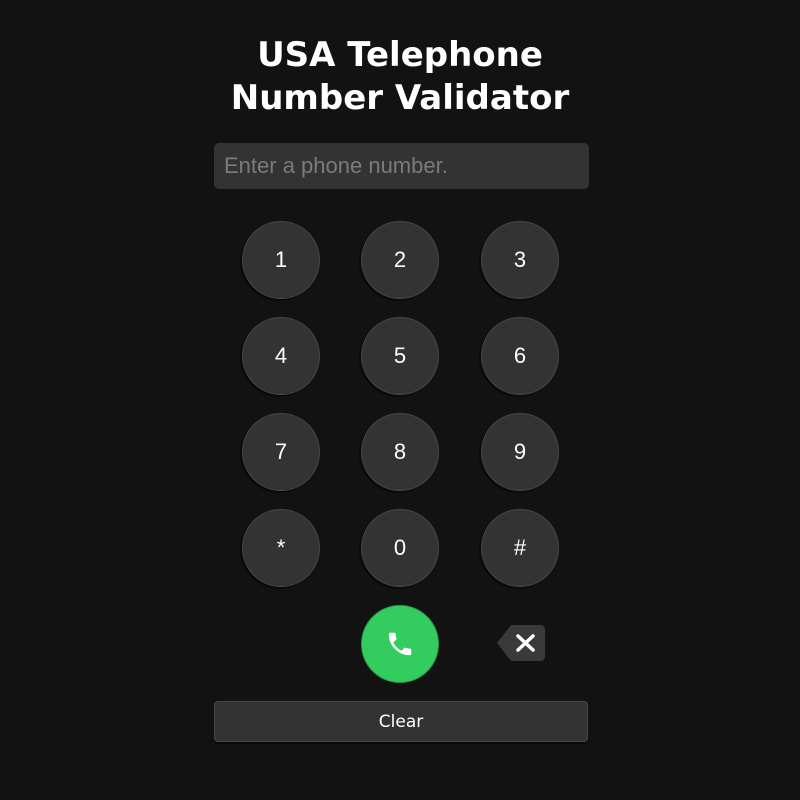  I want to click on key-3: 3, so click(520, 260).